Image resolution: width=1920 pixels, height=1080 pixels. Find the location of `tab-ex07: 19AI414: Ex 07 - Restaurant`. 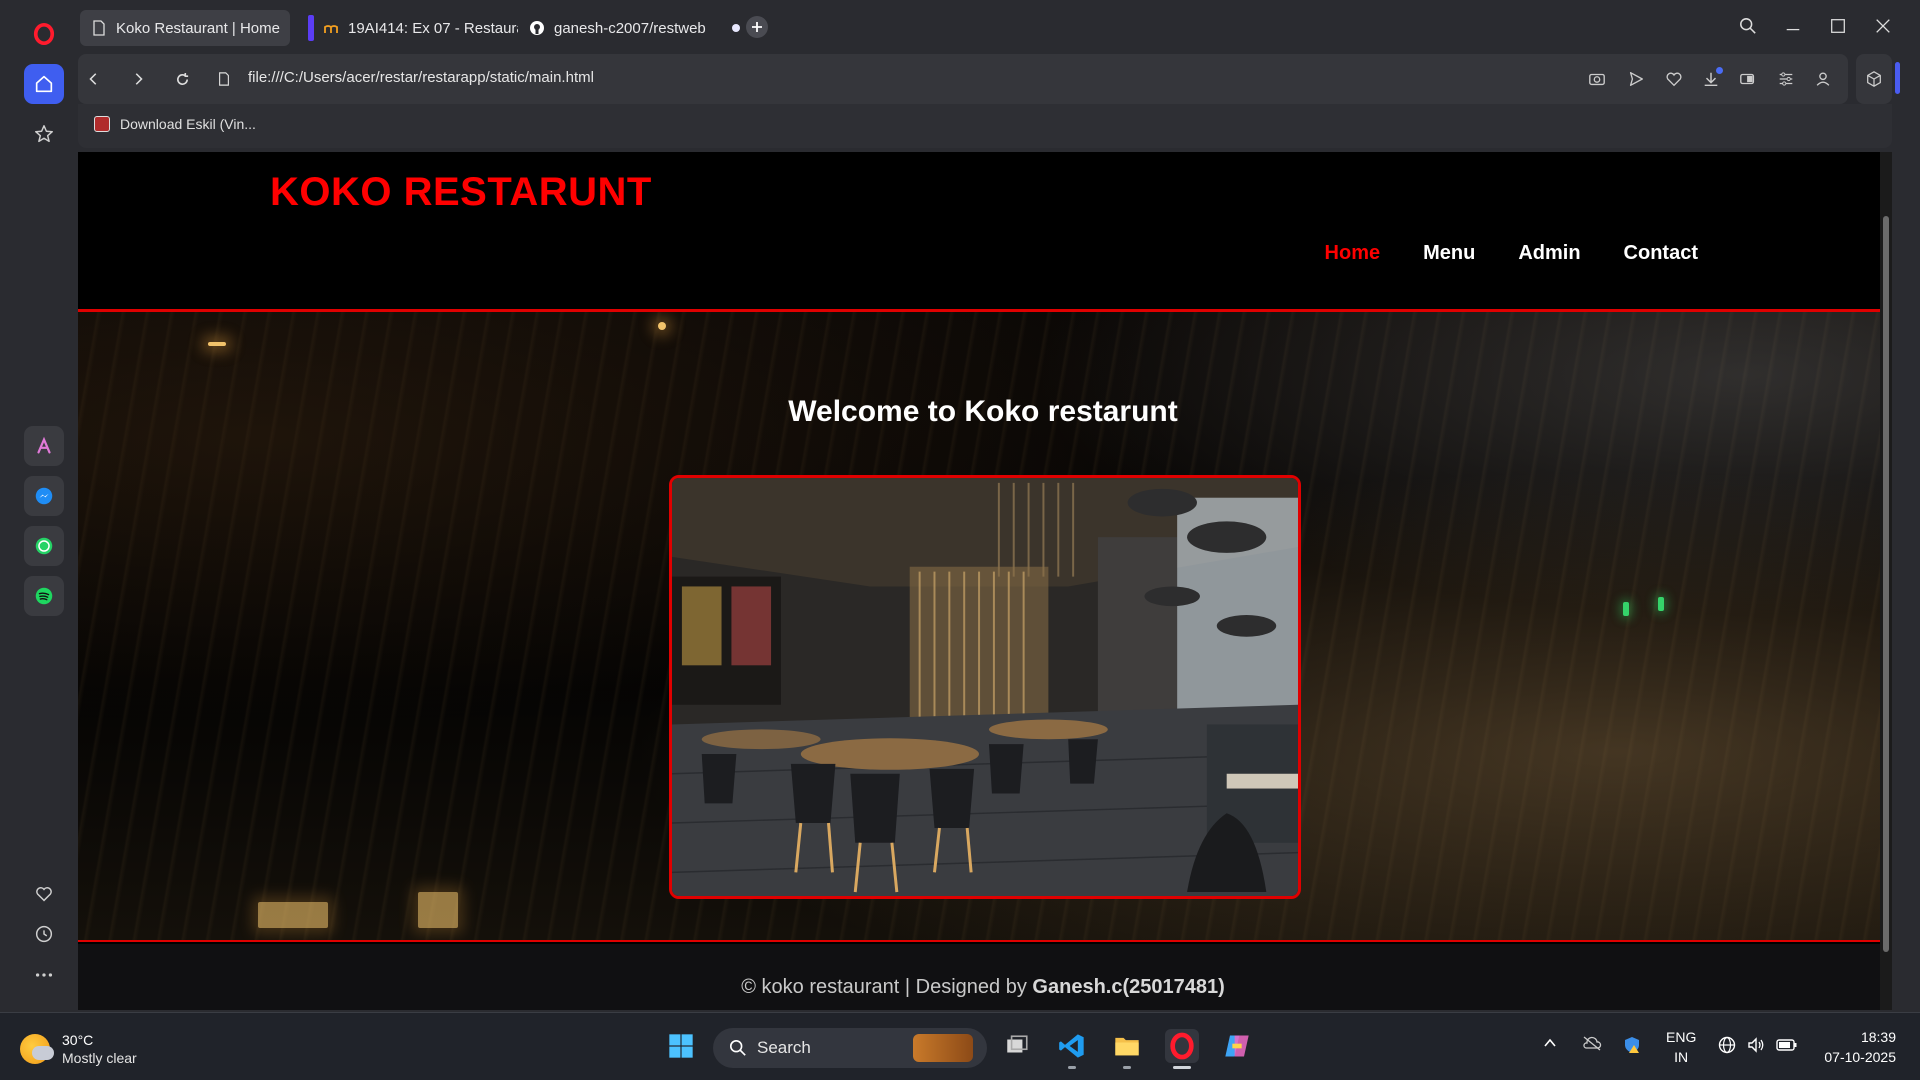

tab-ex07: 19AI414: Ex 07 - Restaurant is located at coordinates (408, 28).